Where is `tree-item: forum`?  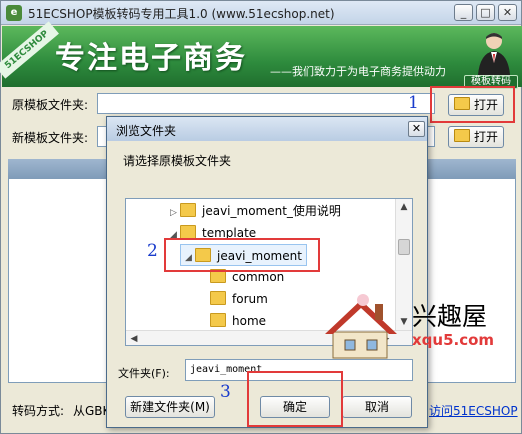
tree-item: forum is located at coordinates (234, 299).